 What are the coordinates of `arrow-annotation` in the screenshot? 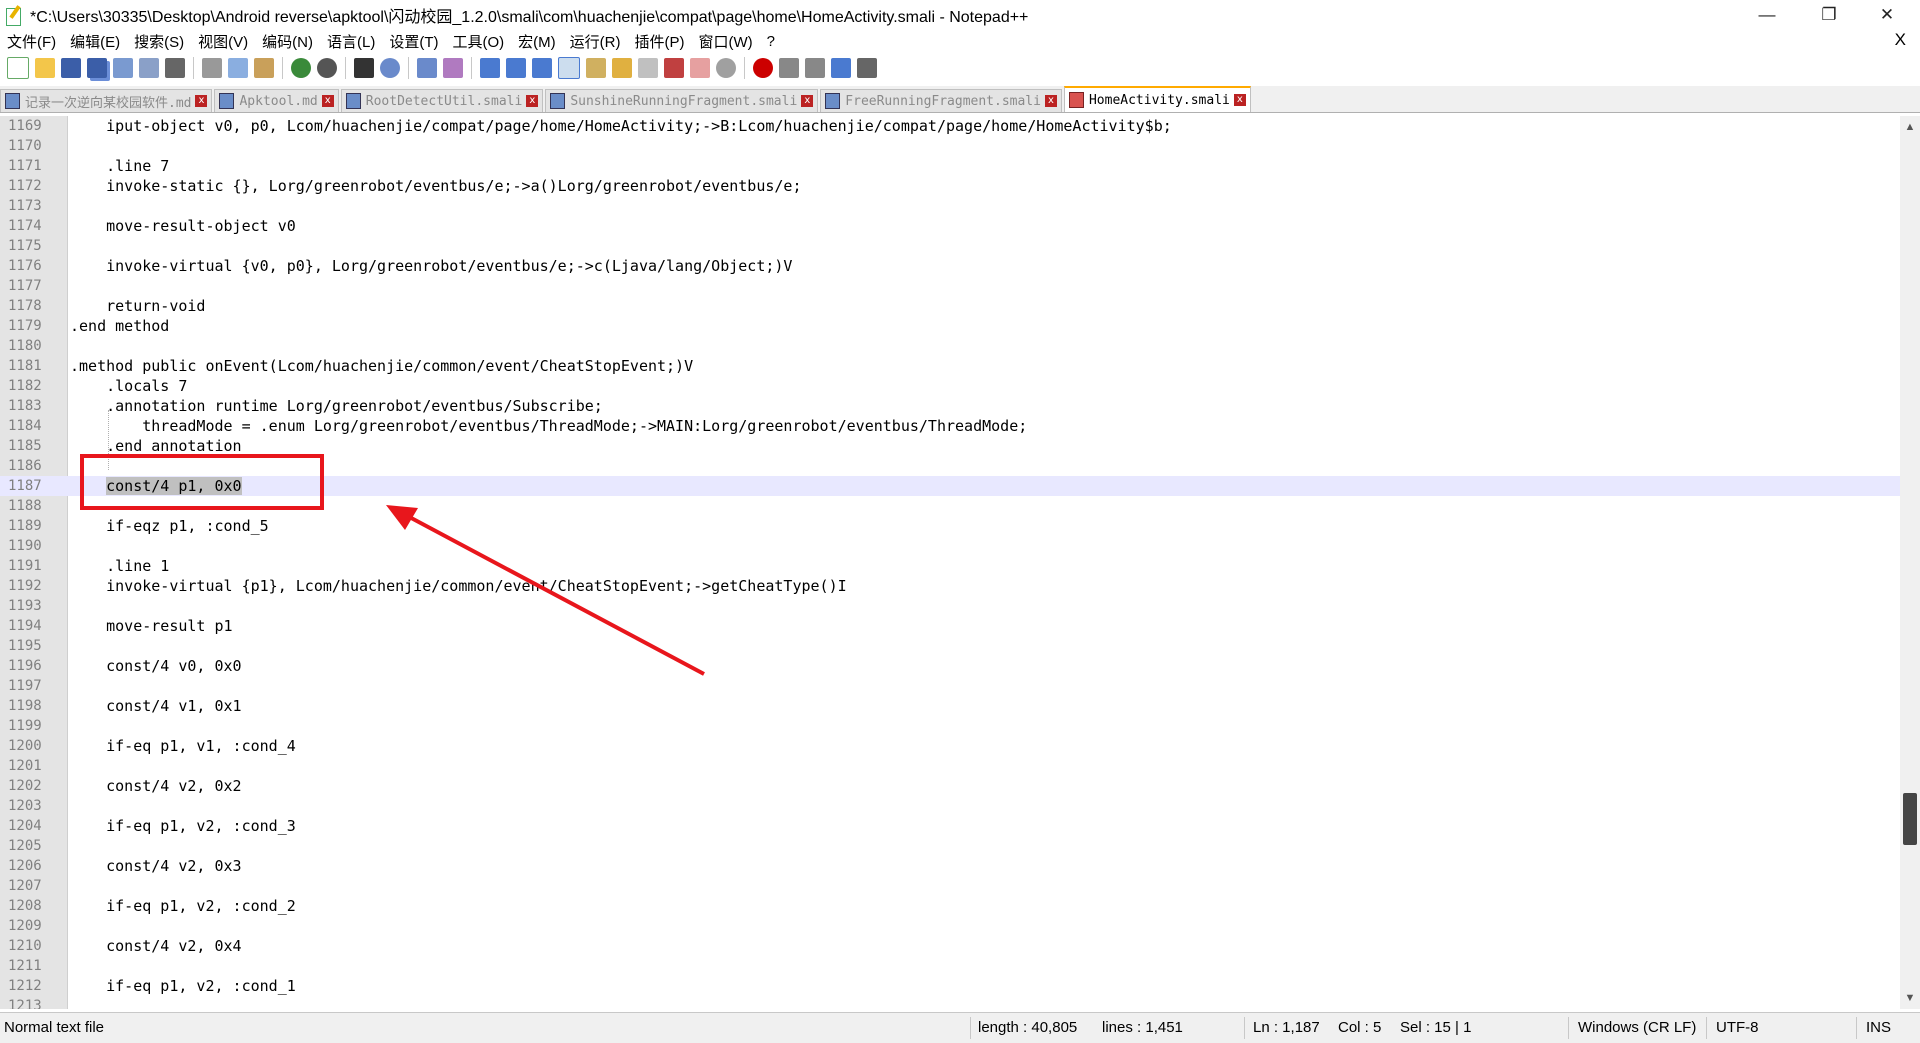 It's located at (545, 590).